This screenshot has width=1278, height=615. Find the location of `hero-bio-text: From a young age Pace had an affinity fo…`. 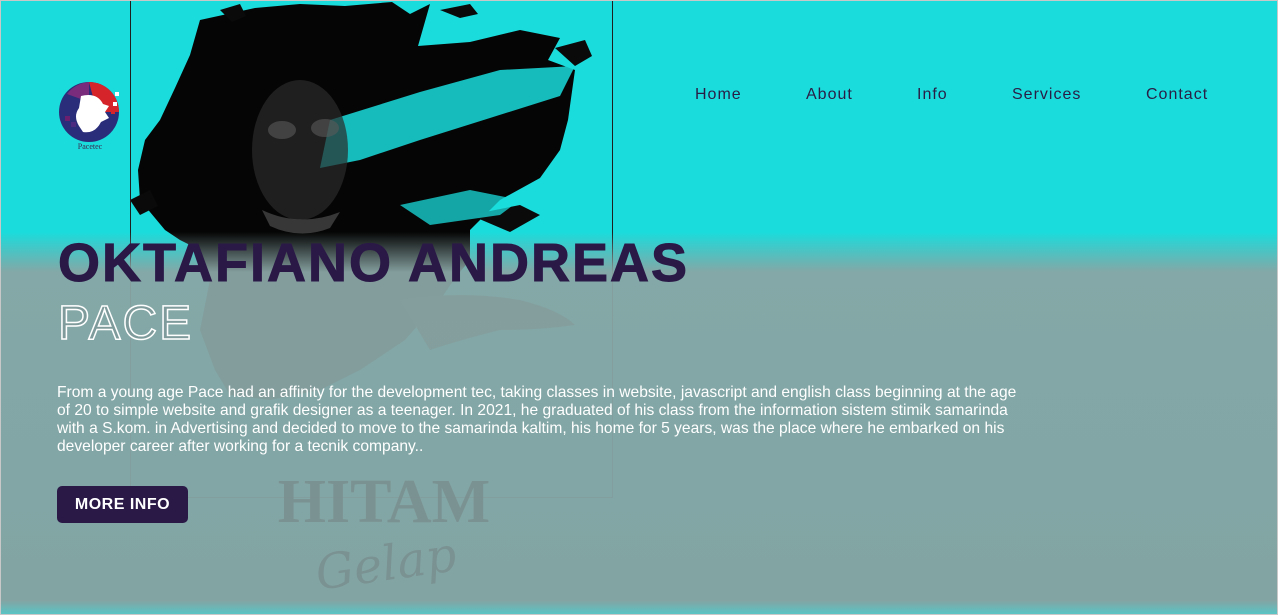

hero-bio-text: From a young age Pace had an affinity fo… is located at coordinates (537, 419).